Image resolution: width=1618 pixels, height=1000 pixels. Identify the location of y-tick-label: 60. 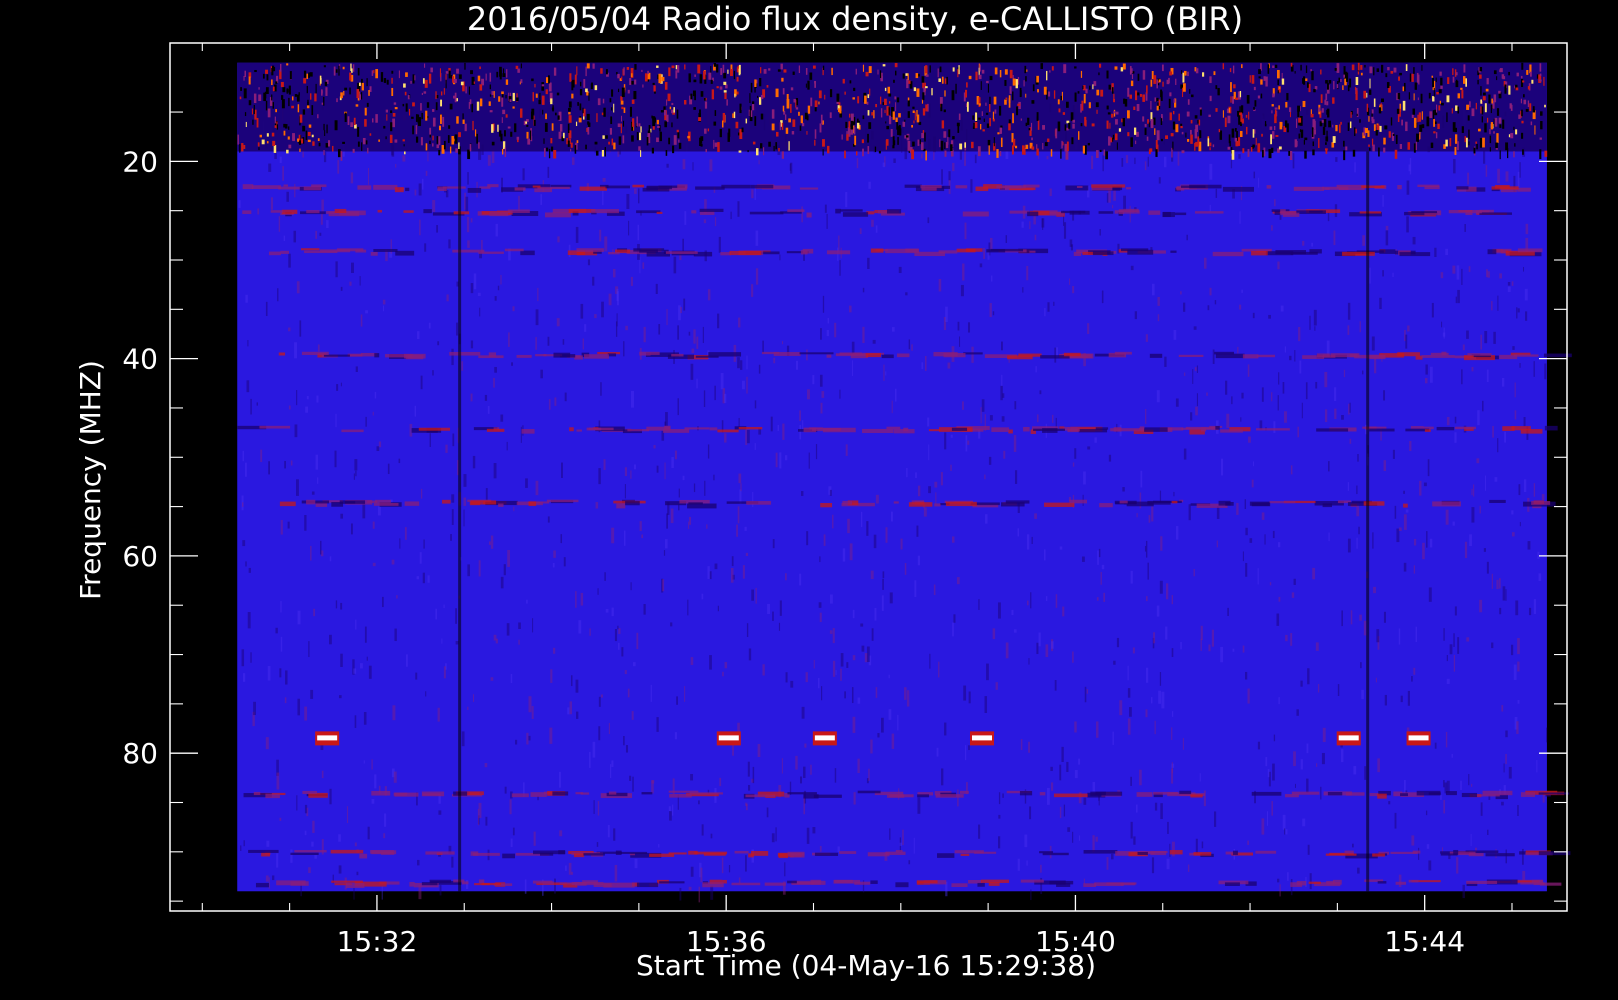
(140, 556).